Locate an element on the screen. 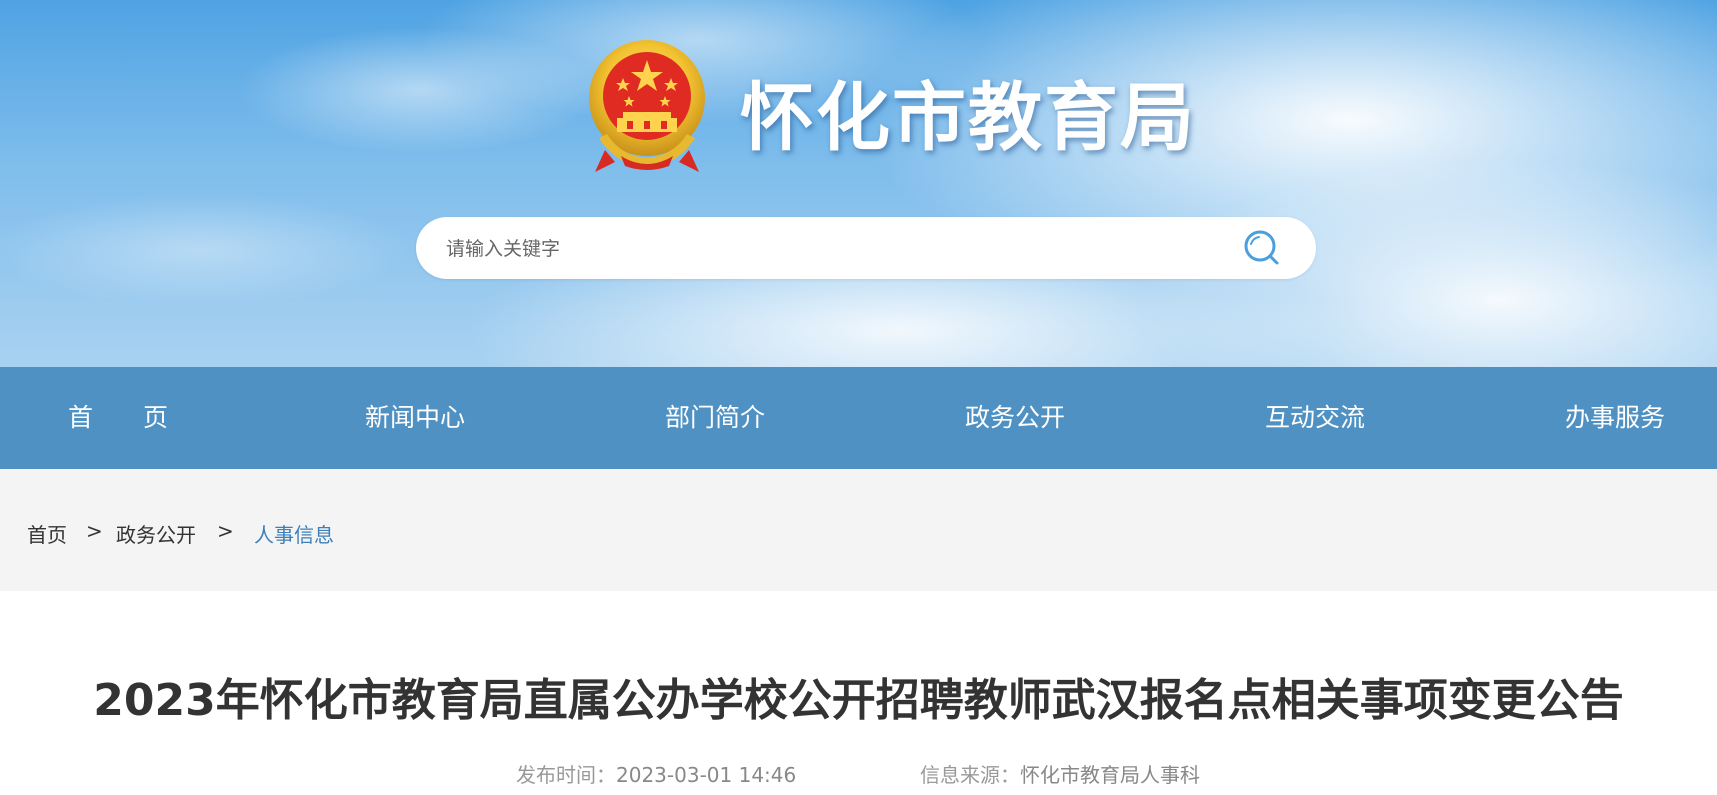 The height and width of the screenshot is (795, 1717). nav-item-news: 新闻中心 is located at coordinates (415, 418).